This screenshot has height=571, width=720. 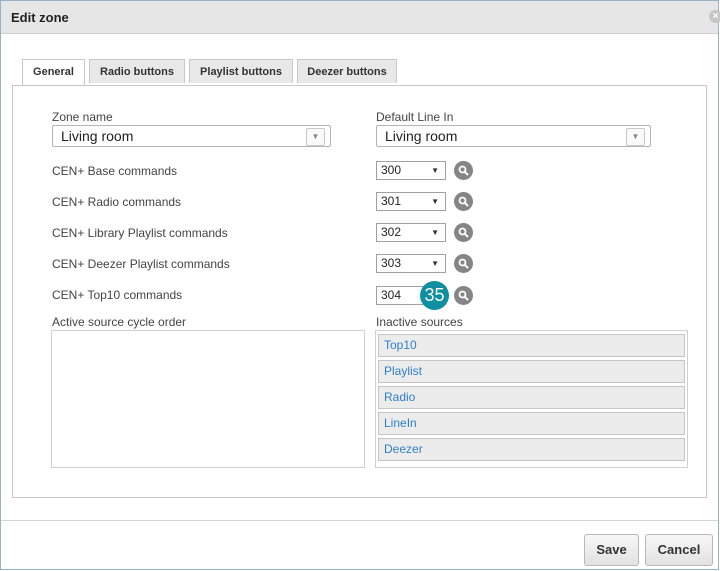 I want to click on tab-general: General, so click(x=53, y=72).